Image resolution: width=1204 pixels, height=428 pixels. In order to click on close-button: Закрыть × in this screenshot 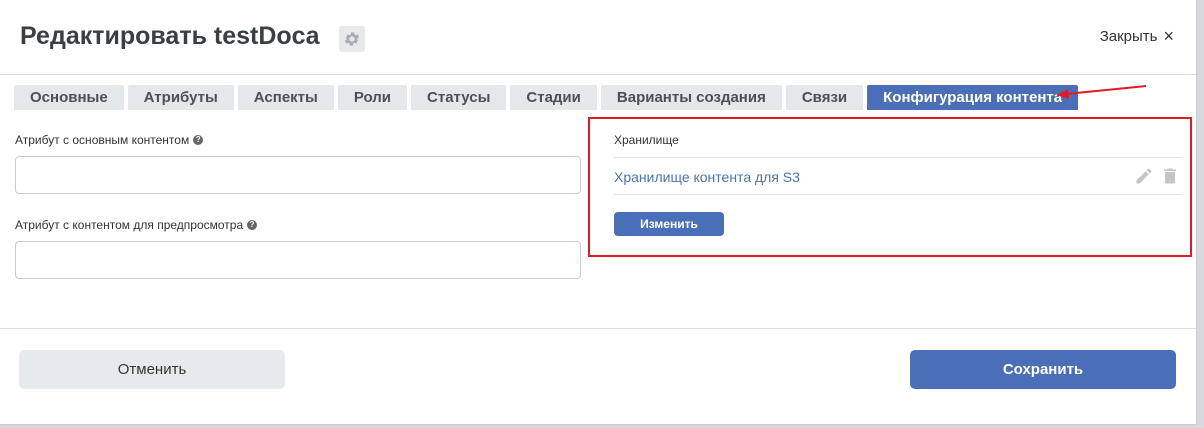, I will do `click(1136, 36)`.